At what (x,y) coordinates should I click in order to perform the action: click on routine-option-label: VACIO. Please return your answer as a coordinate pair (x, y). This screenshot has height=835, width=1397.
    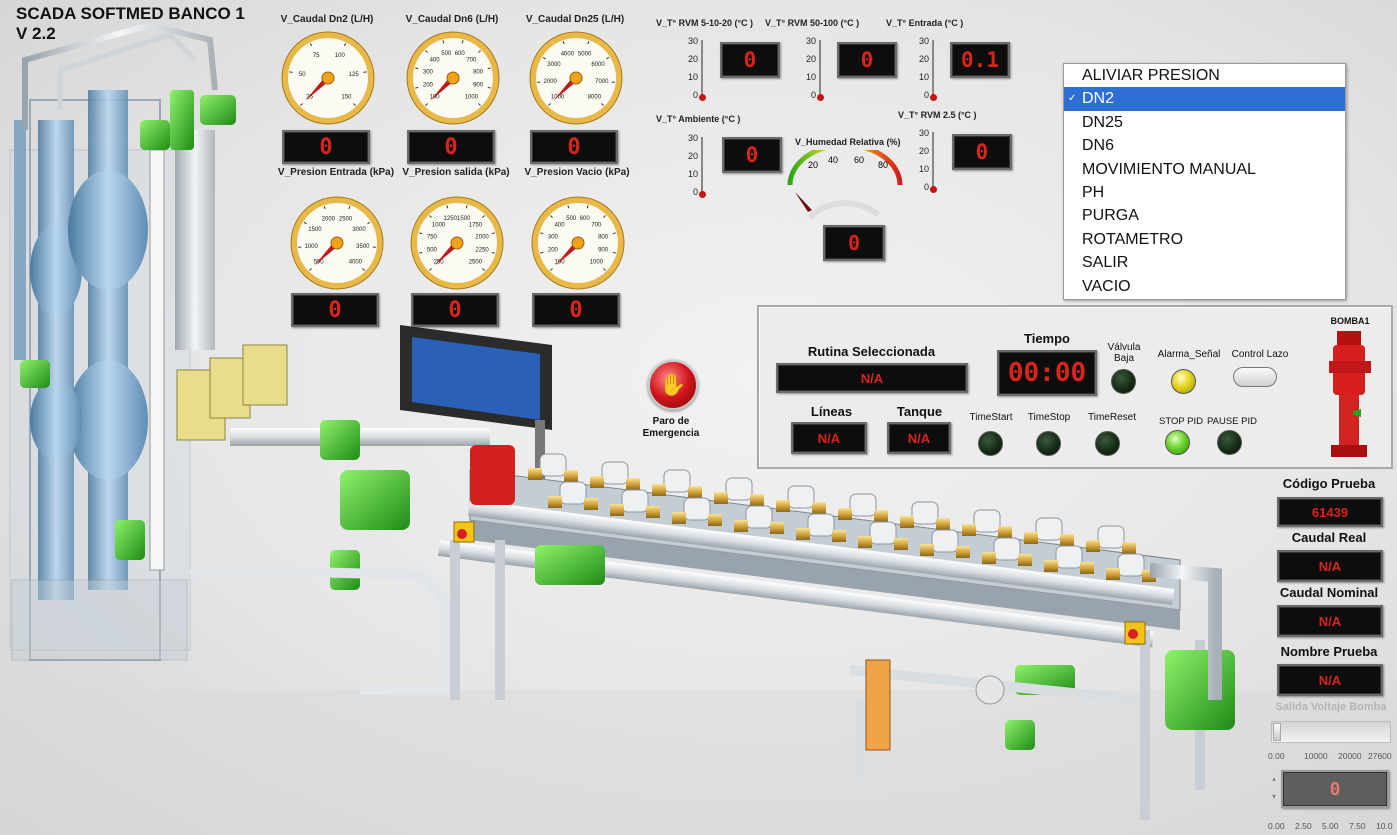
    Looking at the image, I should click on (1106, 286).